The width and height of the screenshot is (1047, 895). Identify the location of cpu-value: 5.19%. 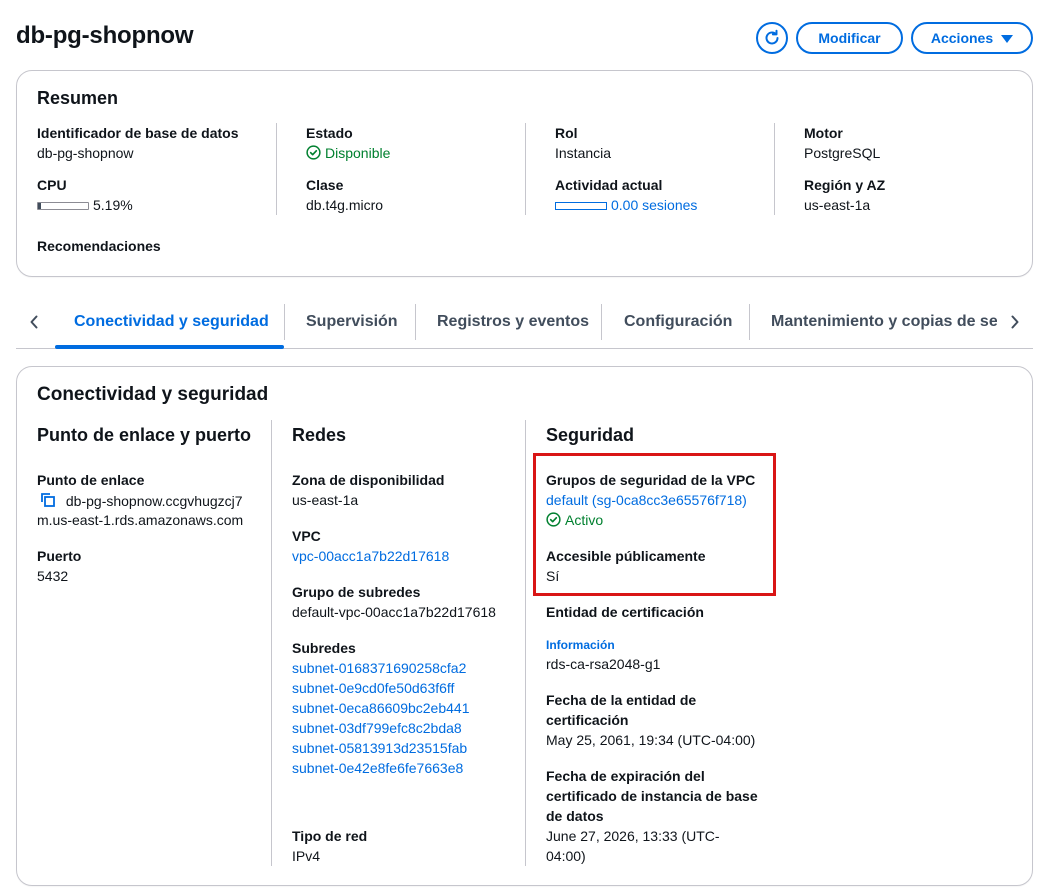
(113, 205).